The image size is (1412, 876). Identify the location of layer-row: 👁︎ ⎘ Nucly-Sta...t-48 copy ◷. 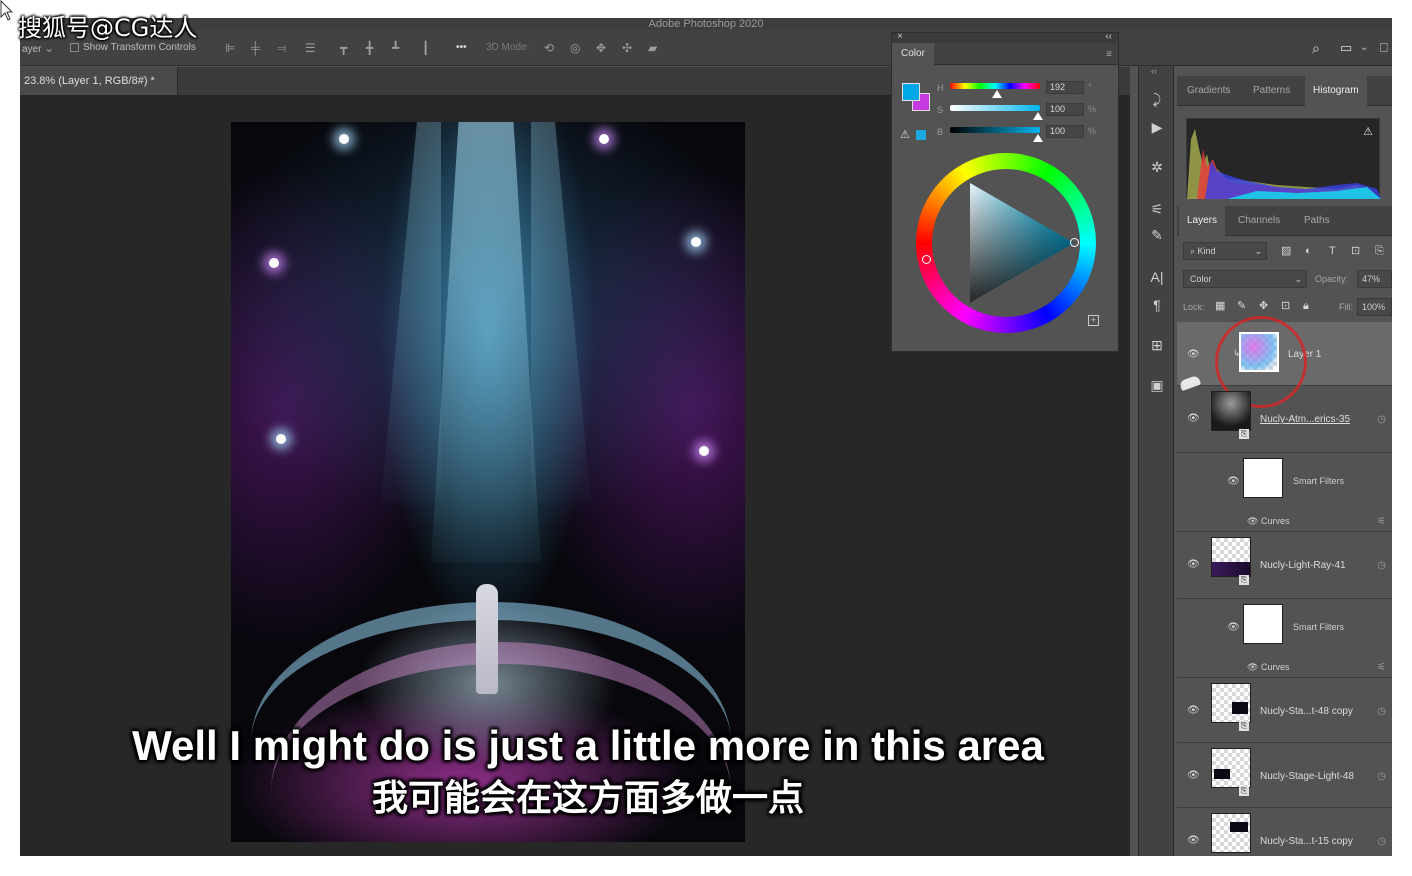
(1284, 711).